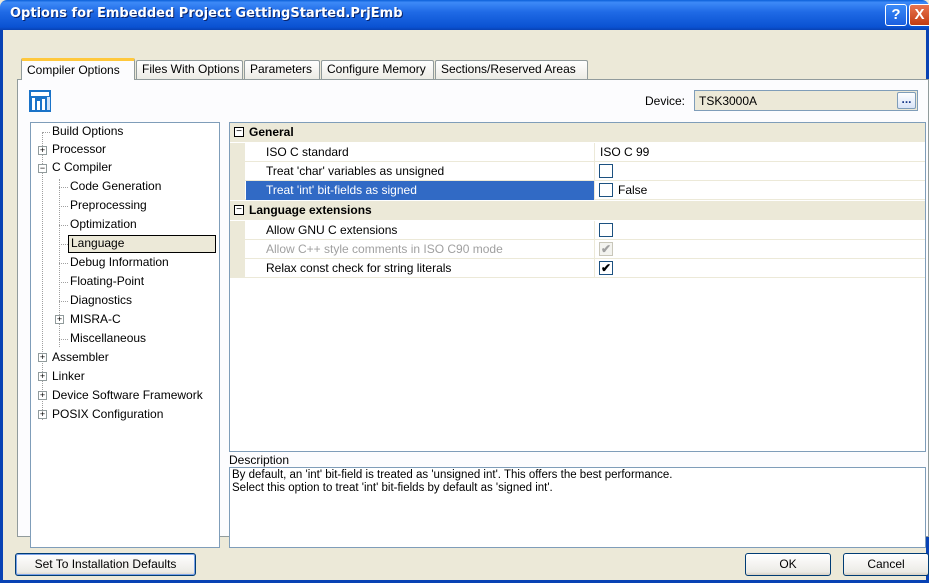 Image resolution: width=929 pixels, height=583 pixels. What do you see at coordinates (119, 263) in the screenshot?
I see `tree-item-debug-information: Debug Information` at bounding box center [119, 263].